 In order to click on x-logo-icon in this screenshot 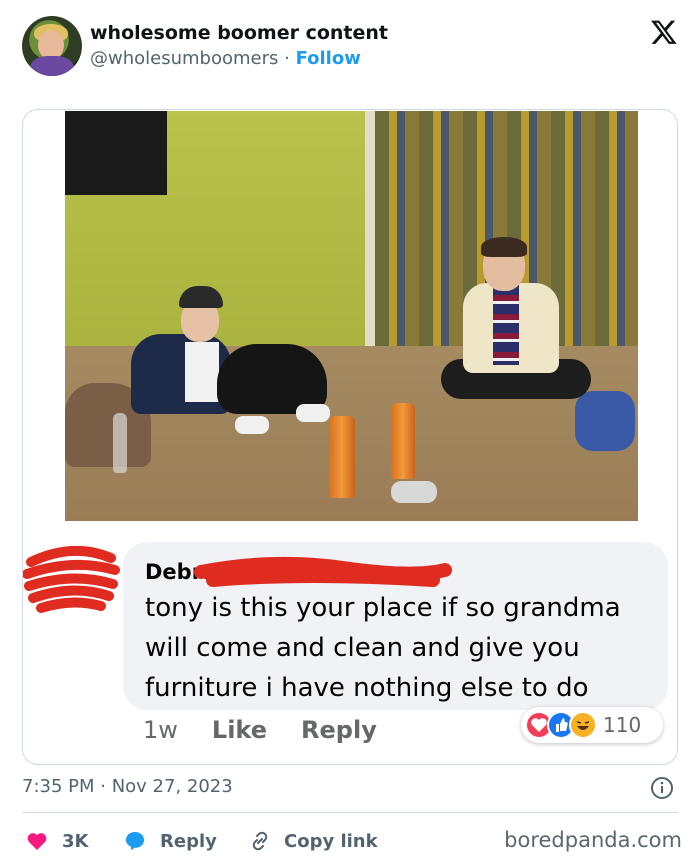, I will do `click(664, 32)`.